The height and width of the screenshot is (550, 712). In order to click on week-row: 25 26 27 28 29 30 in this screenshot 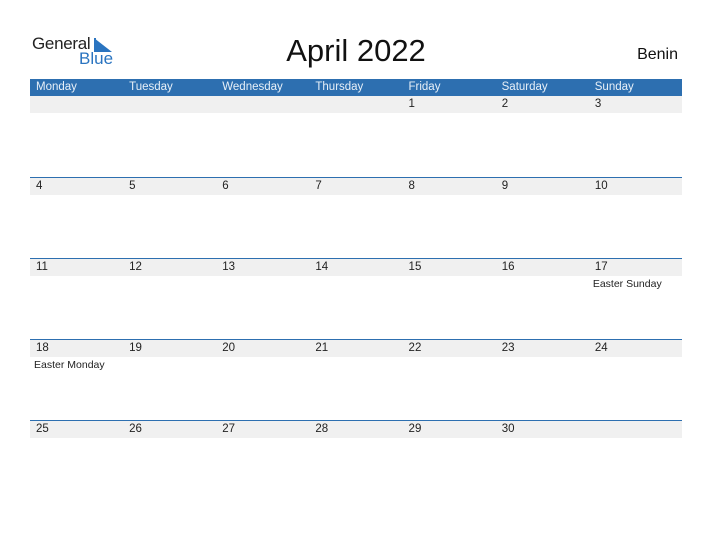, I will do `click(356, 460)`.